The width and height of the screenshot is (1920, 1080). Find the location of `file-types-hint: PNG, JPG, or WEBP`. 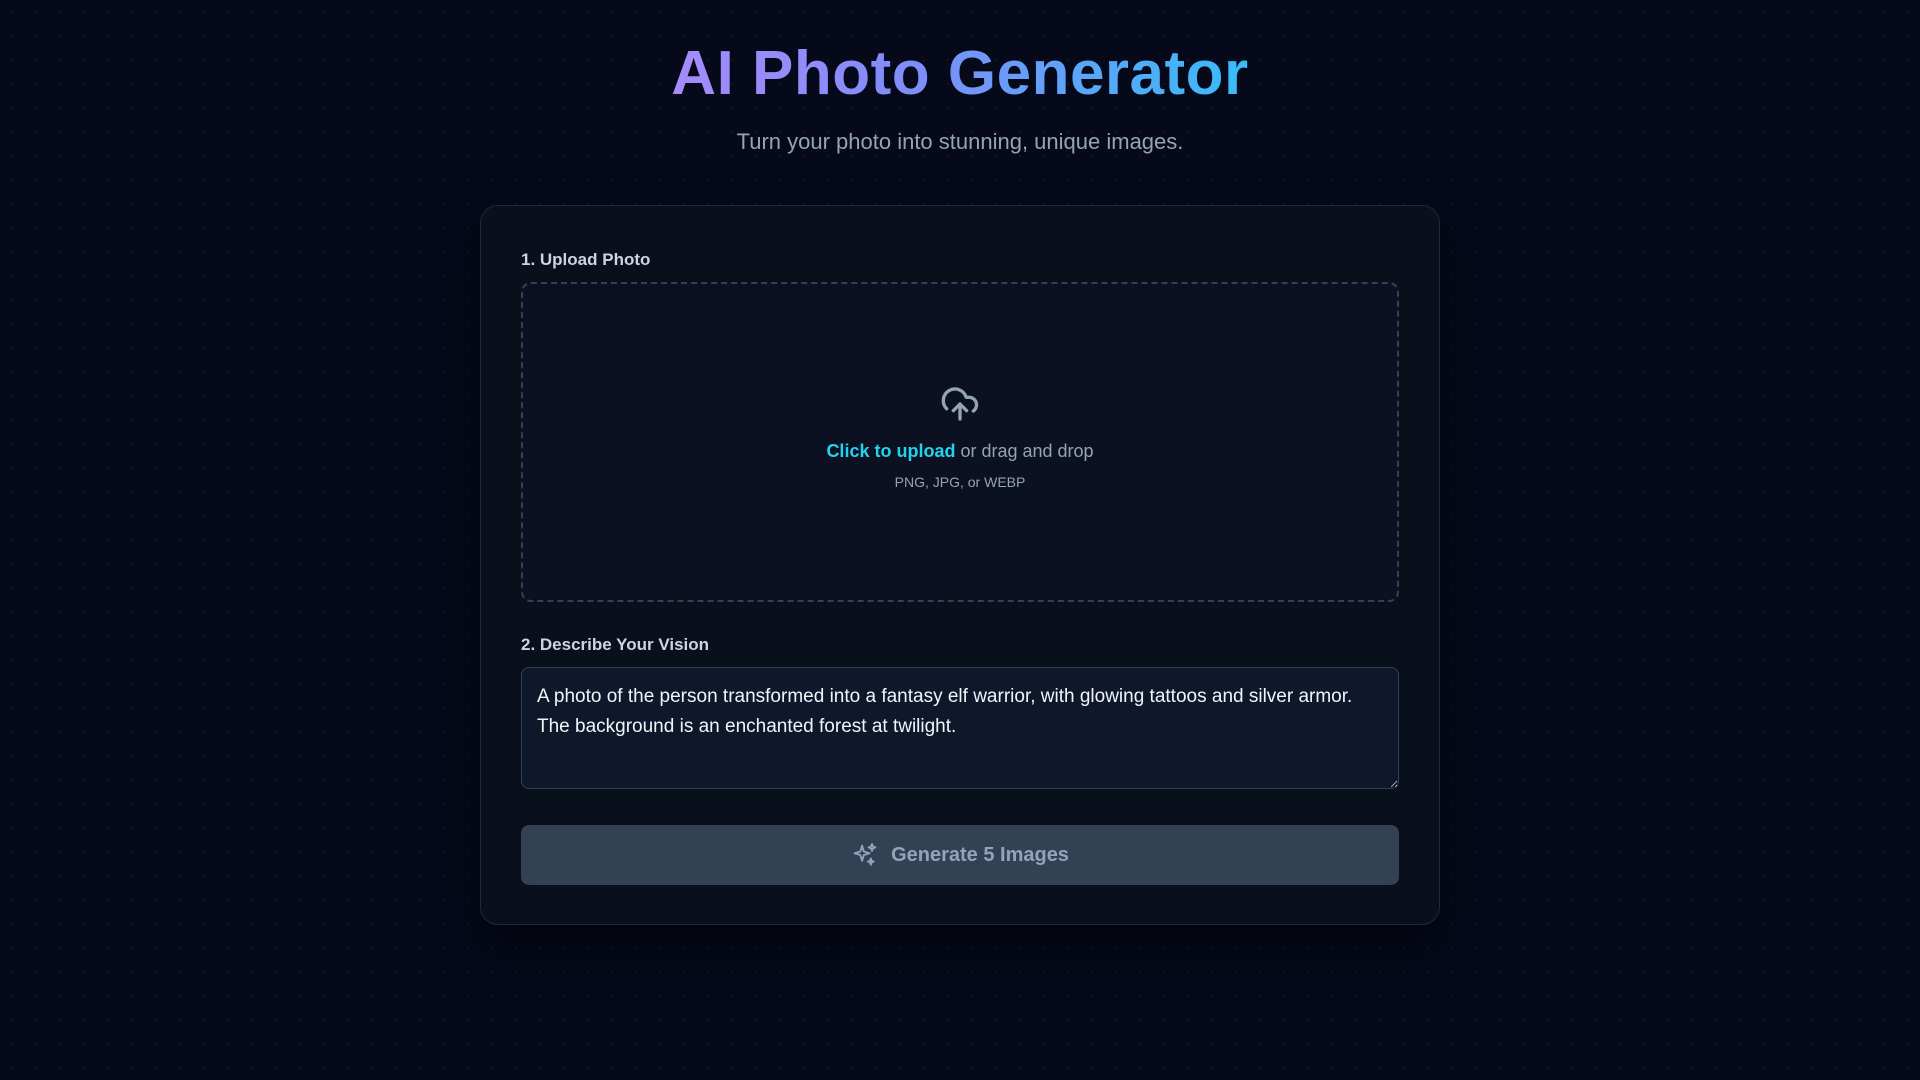

file-types-hint: PNG, JPG, or WEBP is located at coordinates (960, 482).